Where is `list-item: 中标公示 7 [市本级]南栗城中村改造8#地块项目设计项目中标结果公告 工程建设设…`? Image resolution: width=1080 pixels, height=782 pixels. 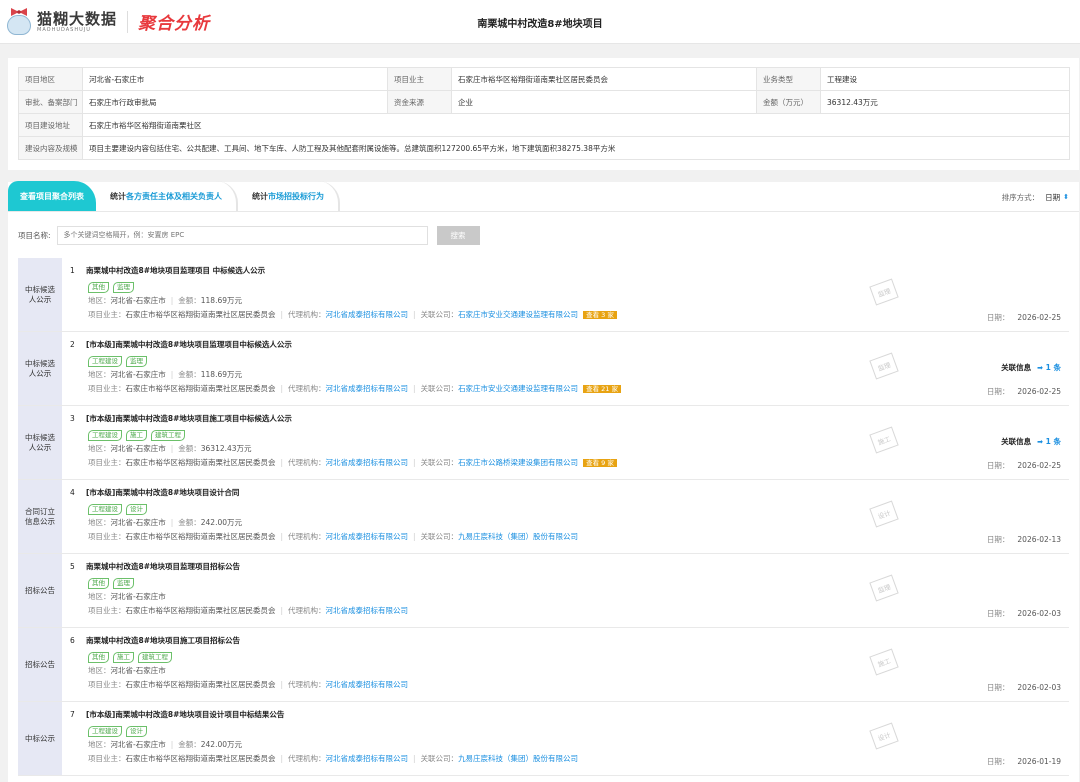 list-item: 中标公示 7 [市本级]南栗城中村改造8#地块项目设计项目中标结果公告 工程建设设… is located at coordinates (543, 739).